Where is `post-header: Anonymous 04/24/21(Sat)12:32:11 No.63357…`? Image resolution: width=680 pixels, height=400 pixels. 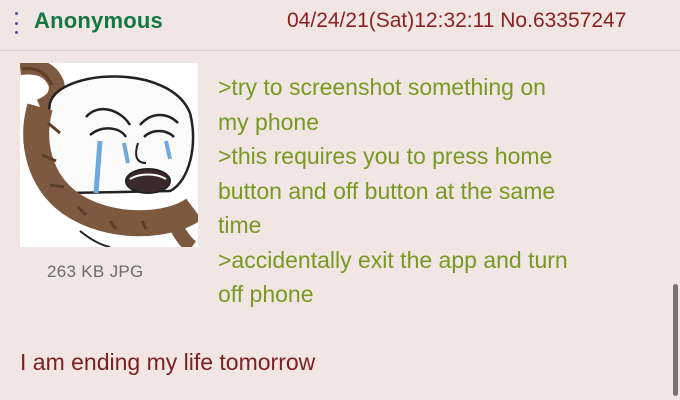 post-header: Anonymous 04/24/21(Sat)12:32:11 No.63357… is located at coordinates (340, 25).